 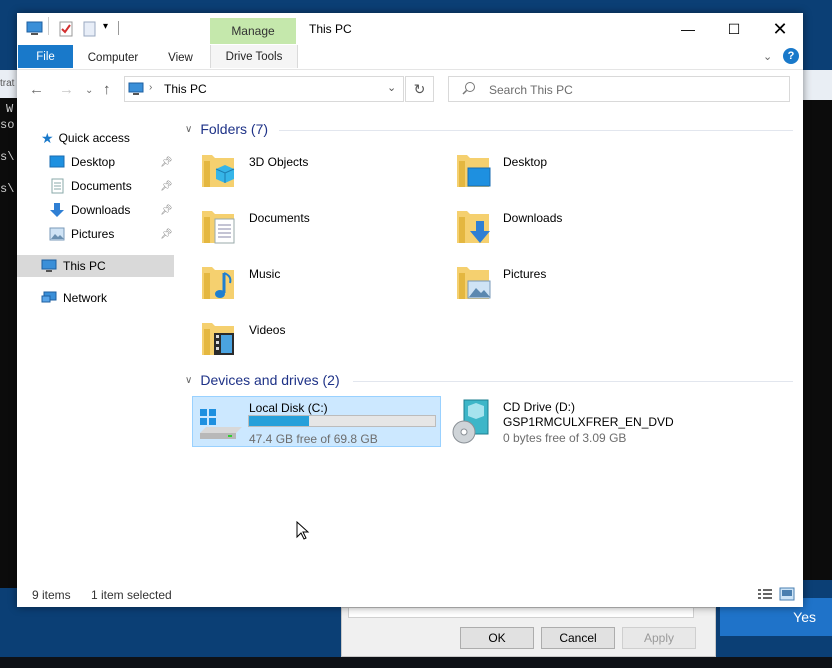 I want to click on folder-label: Pictures, so click(x=525, y=274).